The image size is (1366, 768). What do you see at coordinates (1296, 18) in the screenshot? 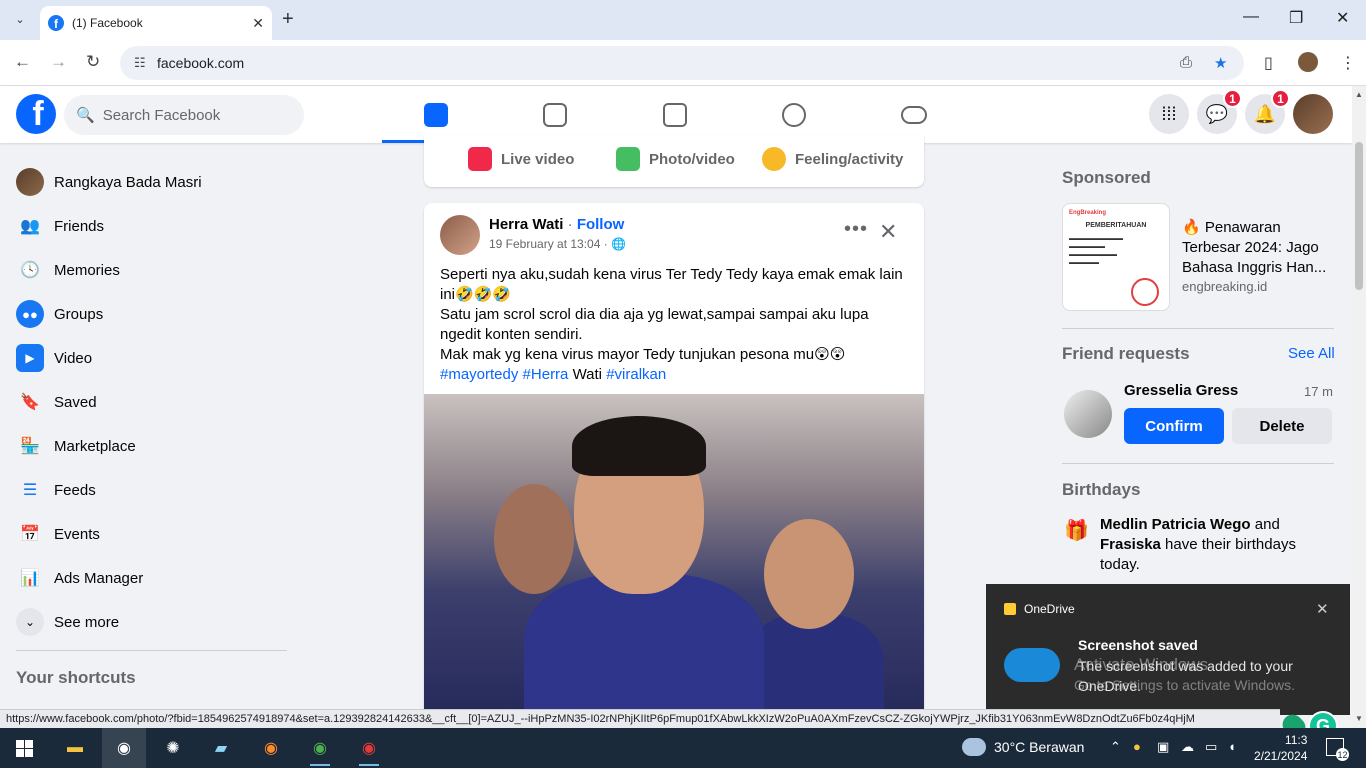
I see `restore-button: ❐` at bounding box center [1296, 18].